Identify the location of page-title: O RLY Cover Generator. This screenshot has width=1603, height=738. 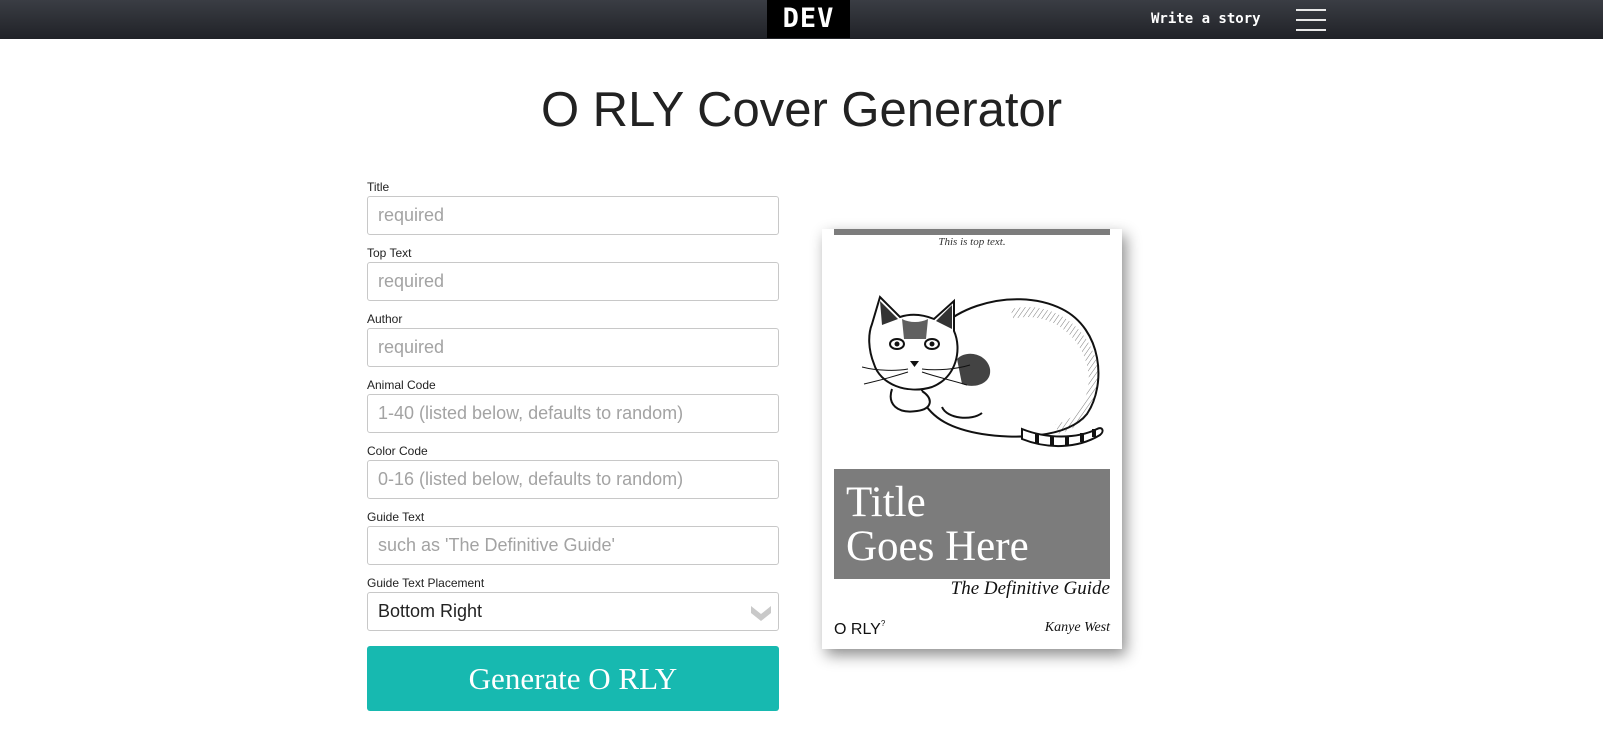
(801, 110).